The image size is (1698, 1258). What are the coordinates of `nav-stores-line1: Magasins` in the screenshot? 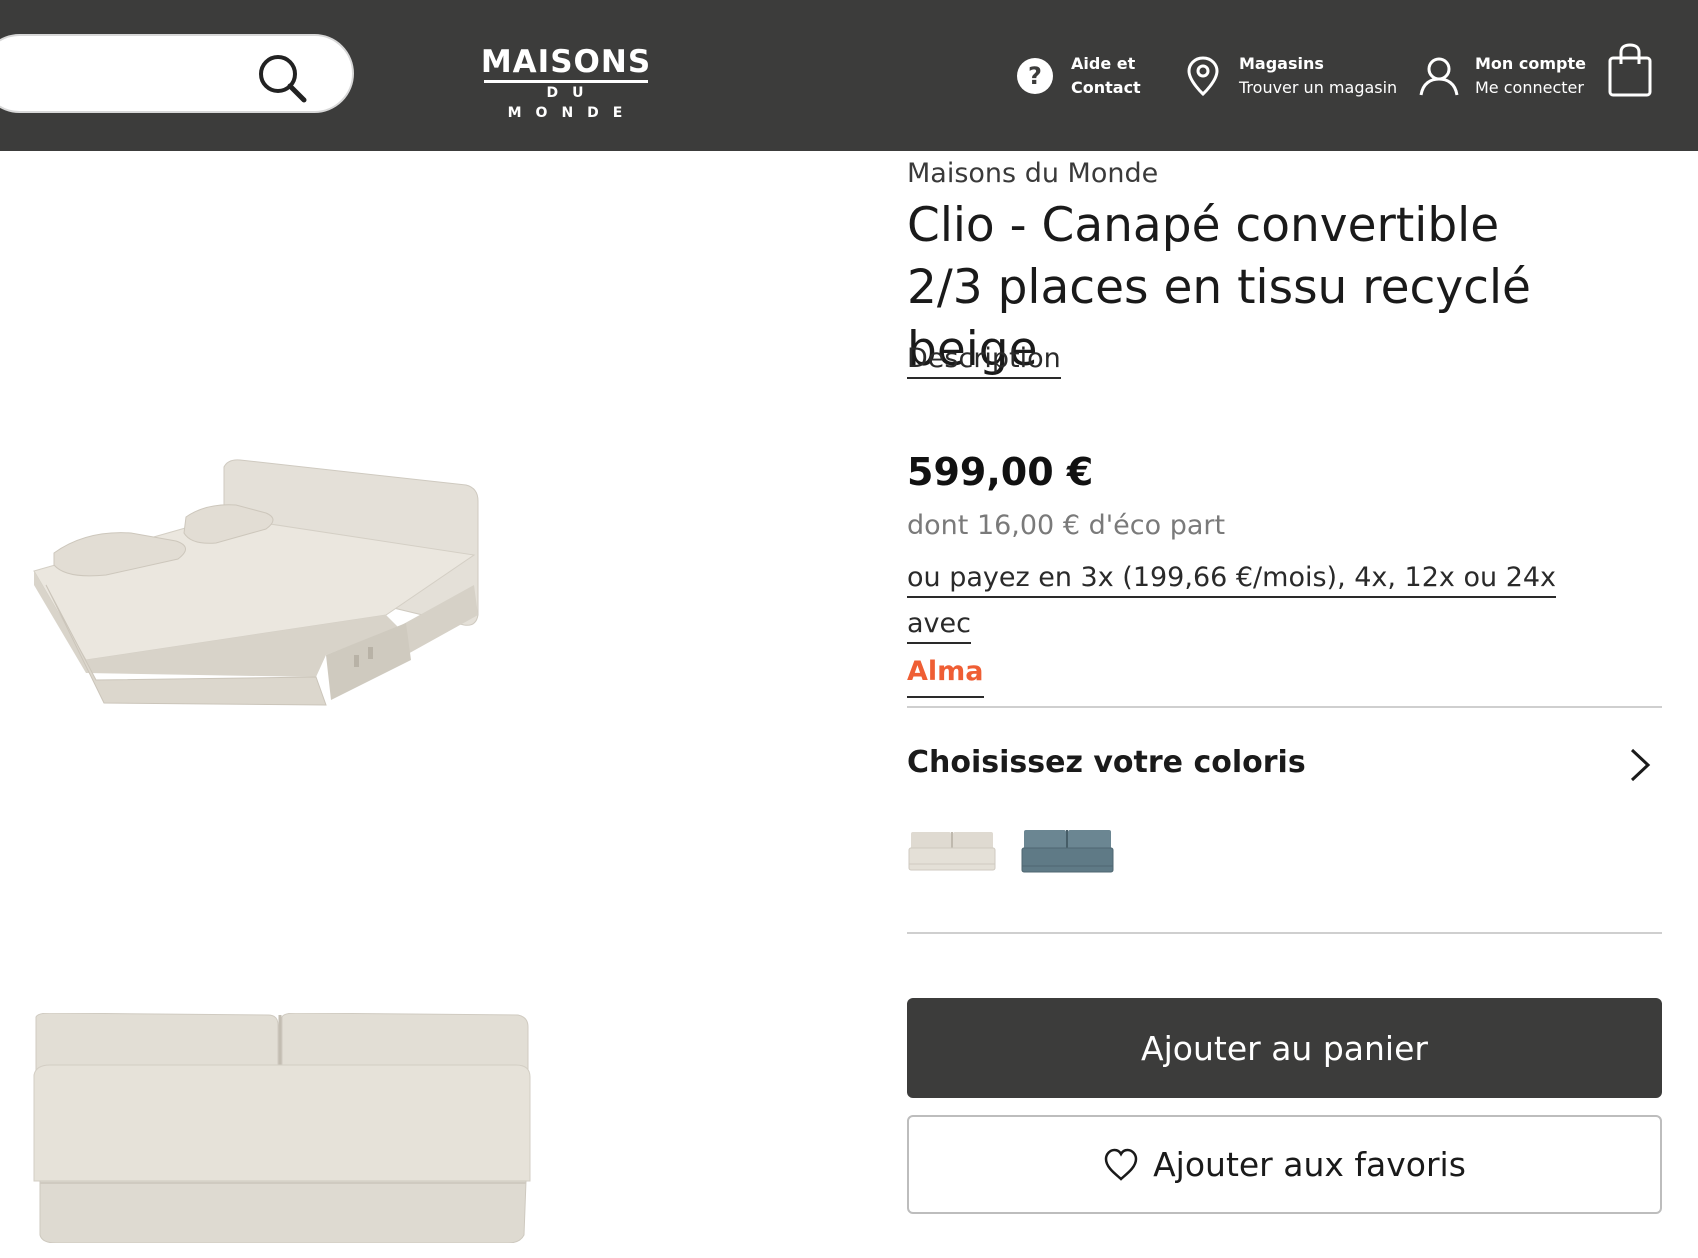 It's located at (1281, 63).